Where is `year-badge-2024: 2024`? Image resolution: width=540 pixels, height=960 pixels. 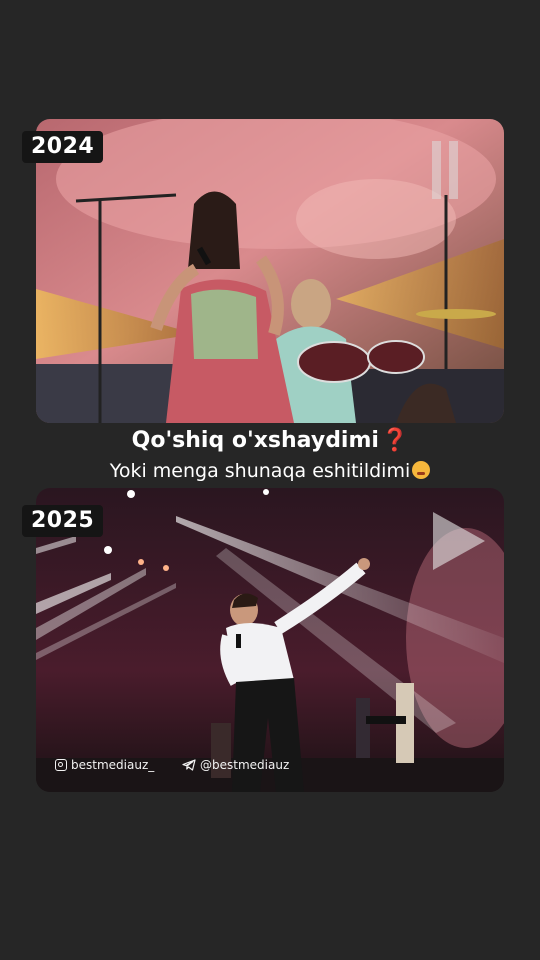 year-badge-2024: 2024 is located at coordinates (63, 147).